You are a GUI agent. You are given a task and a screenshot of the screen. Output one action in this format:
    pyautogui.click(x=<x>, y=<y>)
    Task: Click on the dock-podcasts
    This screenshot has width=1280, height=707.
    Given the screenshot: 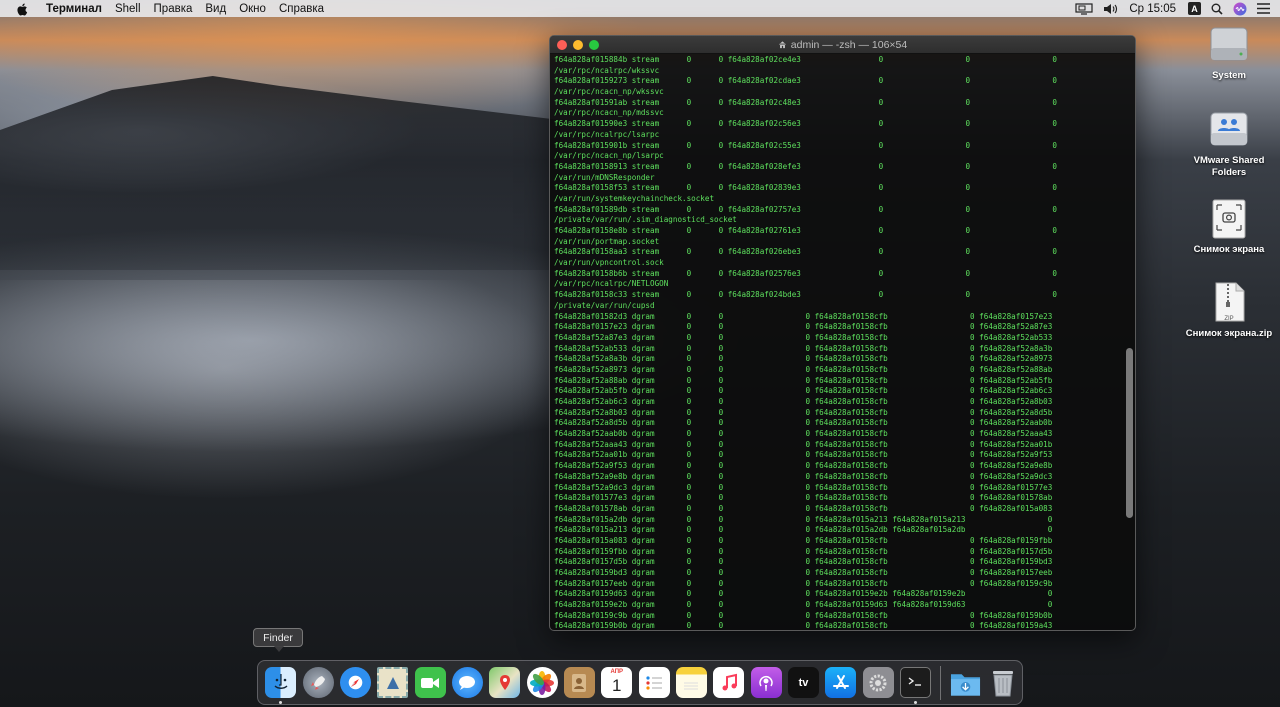 What is the action you would take?
    pyautogui.click(x=765, y=682)
    